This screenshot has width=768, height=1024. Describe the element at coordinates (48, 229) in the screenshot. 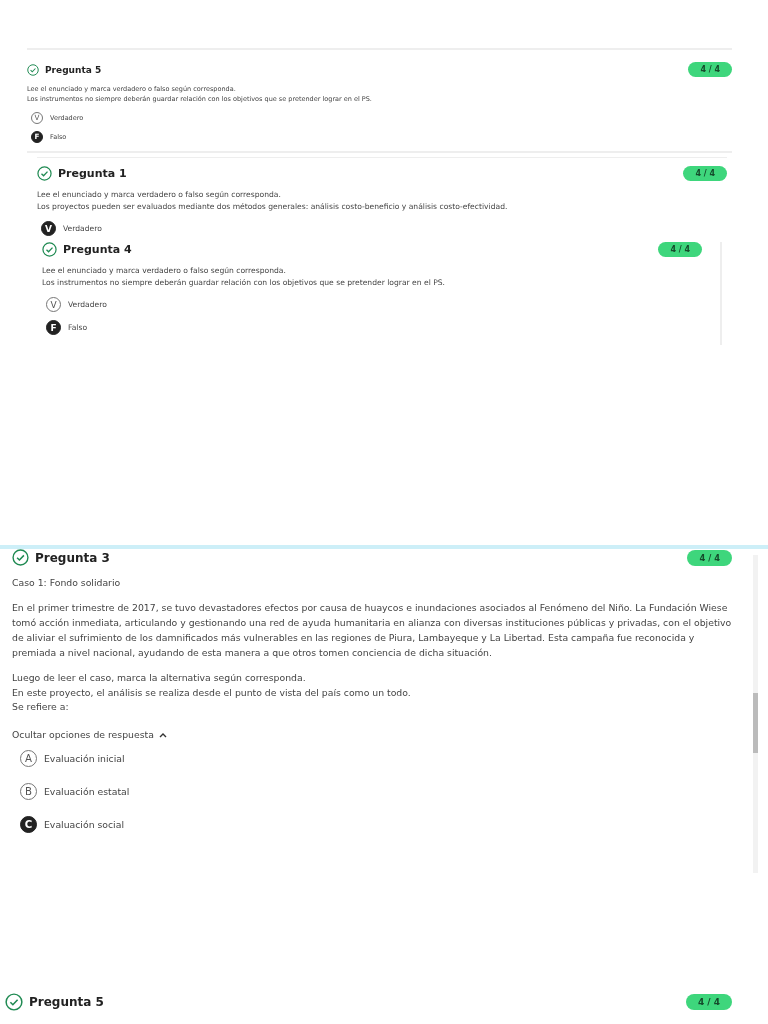

I see `option-letter-icon: V` at that location.